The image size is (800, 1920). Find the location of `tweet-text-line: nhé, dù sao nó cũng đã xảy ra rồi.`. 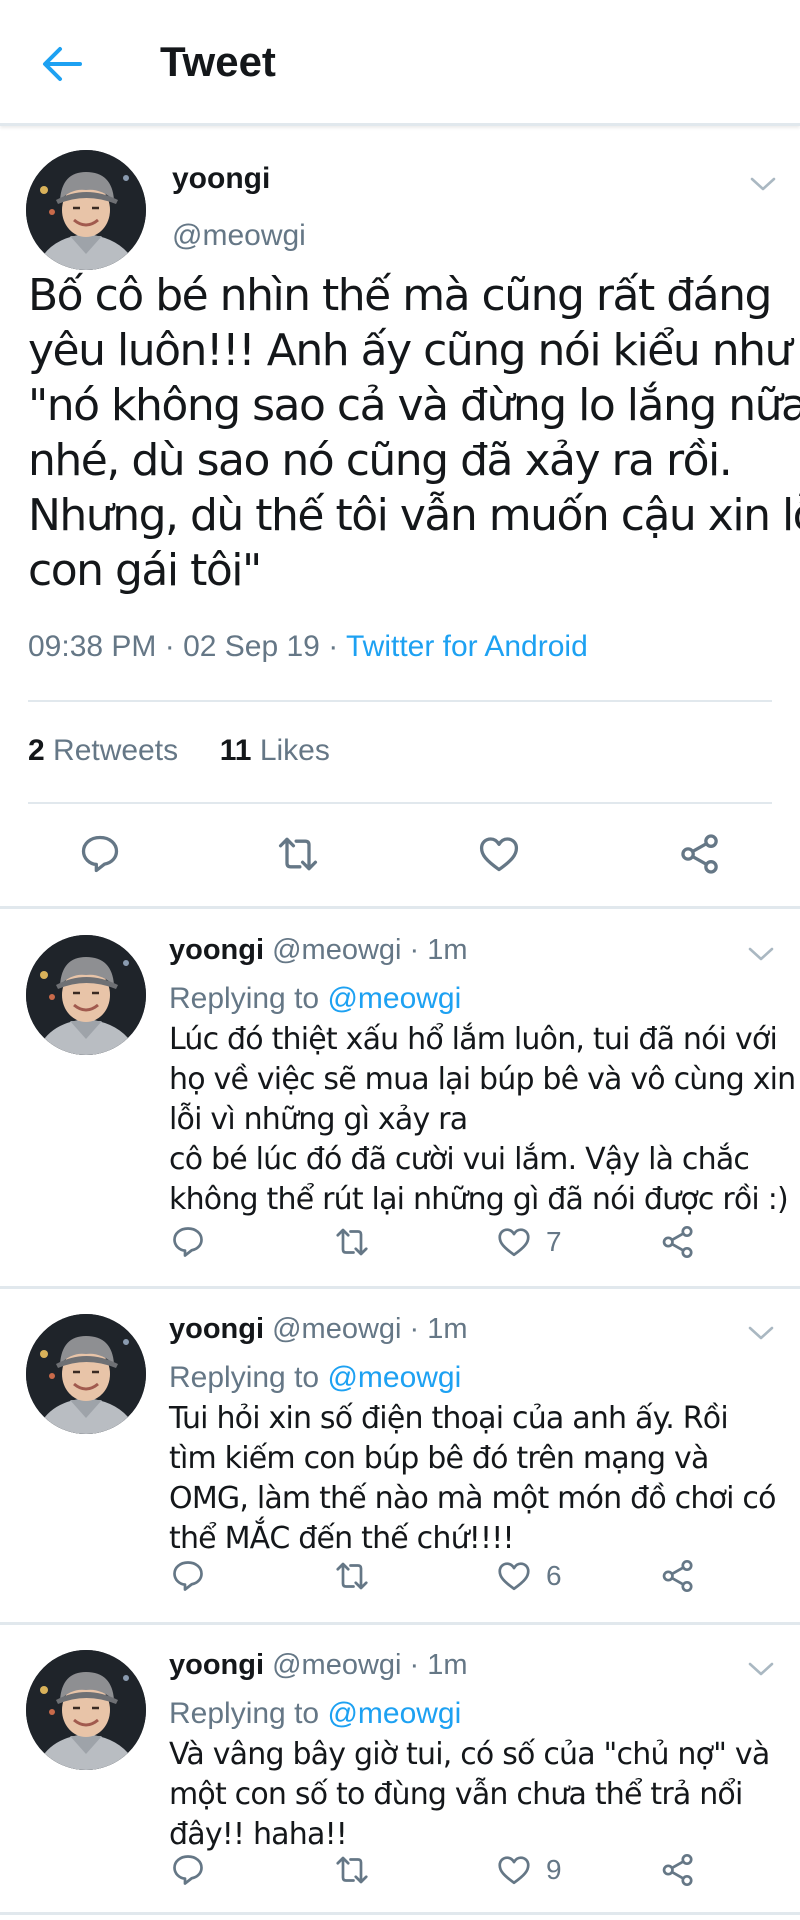

tweet-text-line: nhé, dù sao nó cũng đã xảy ra rồi. is located at coordinates (380, 460).